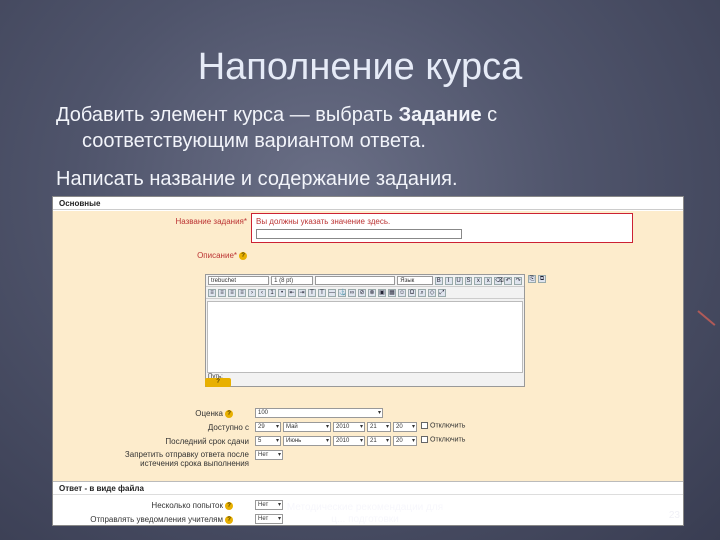 The image size is (720, 540). I want to click on rtl-icon: ‹, so click(262, 292).